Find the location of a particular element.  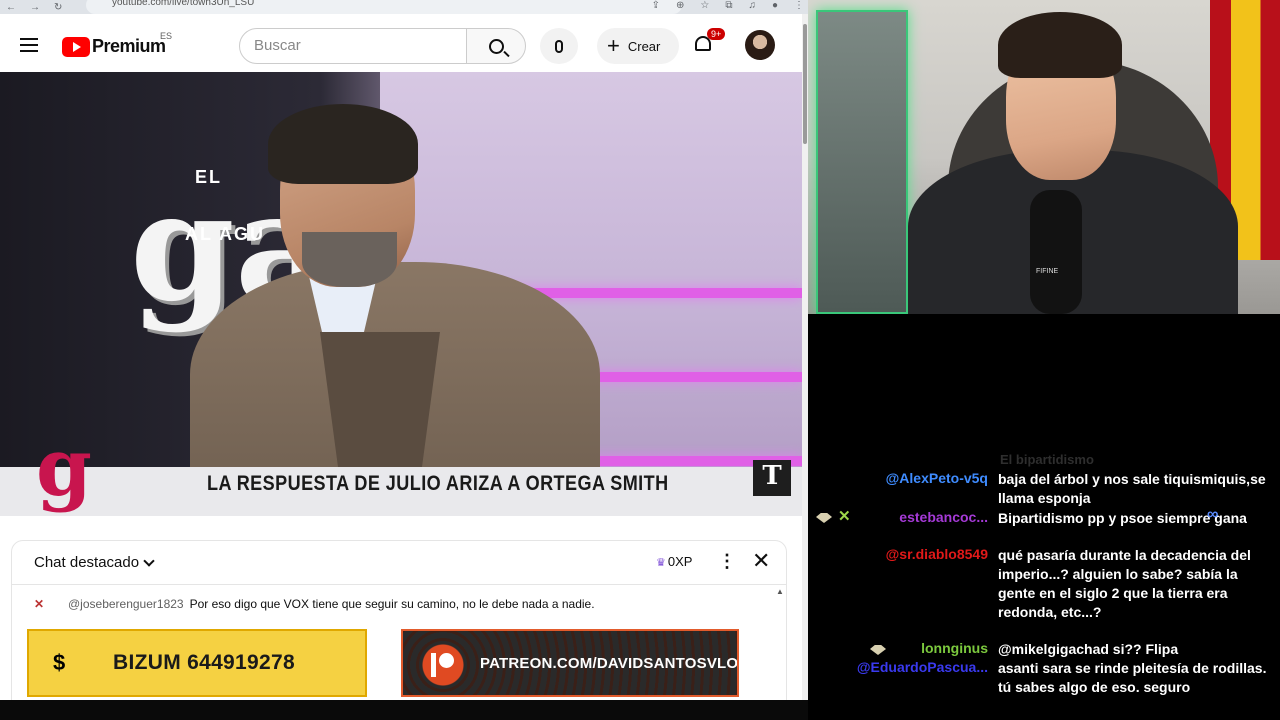

el-toro-logo: T is located at coordinates (772, 478).